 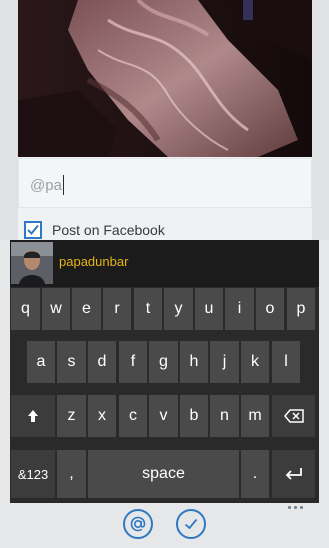 I want to click on left-margin, so click(x=9, y=120).